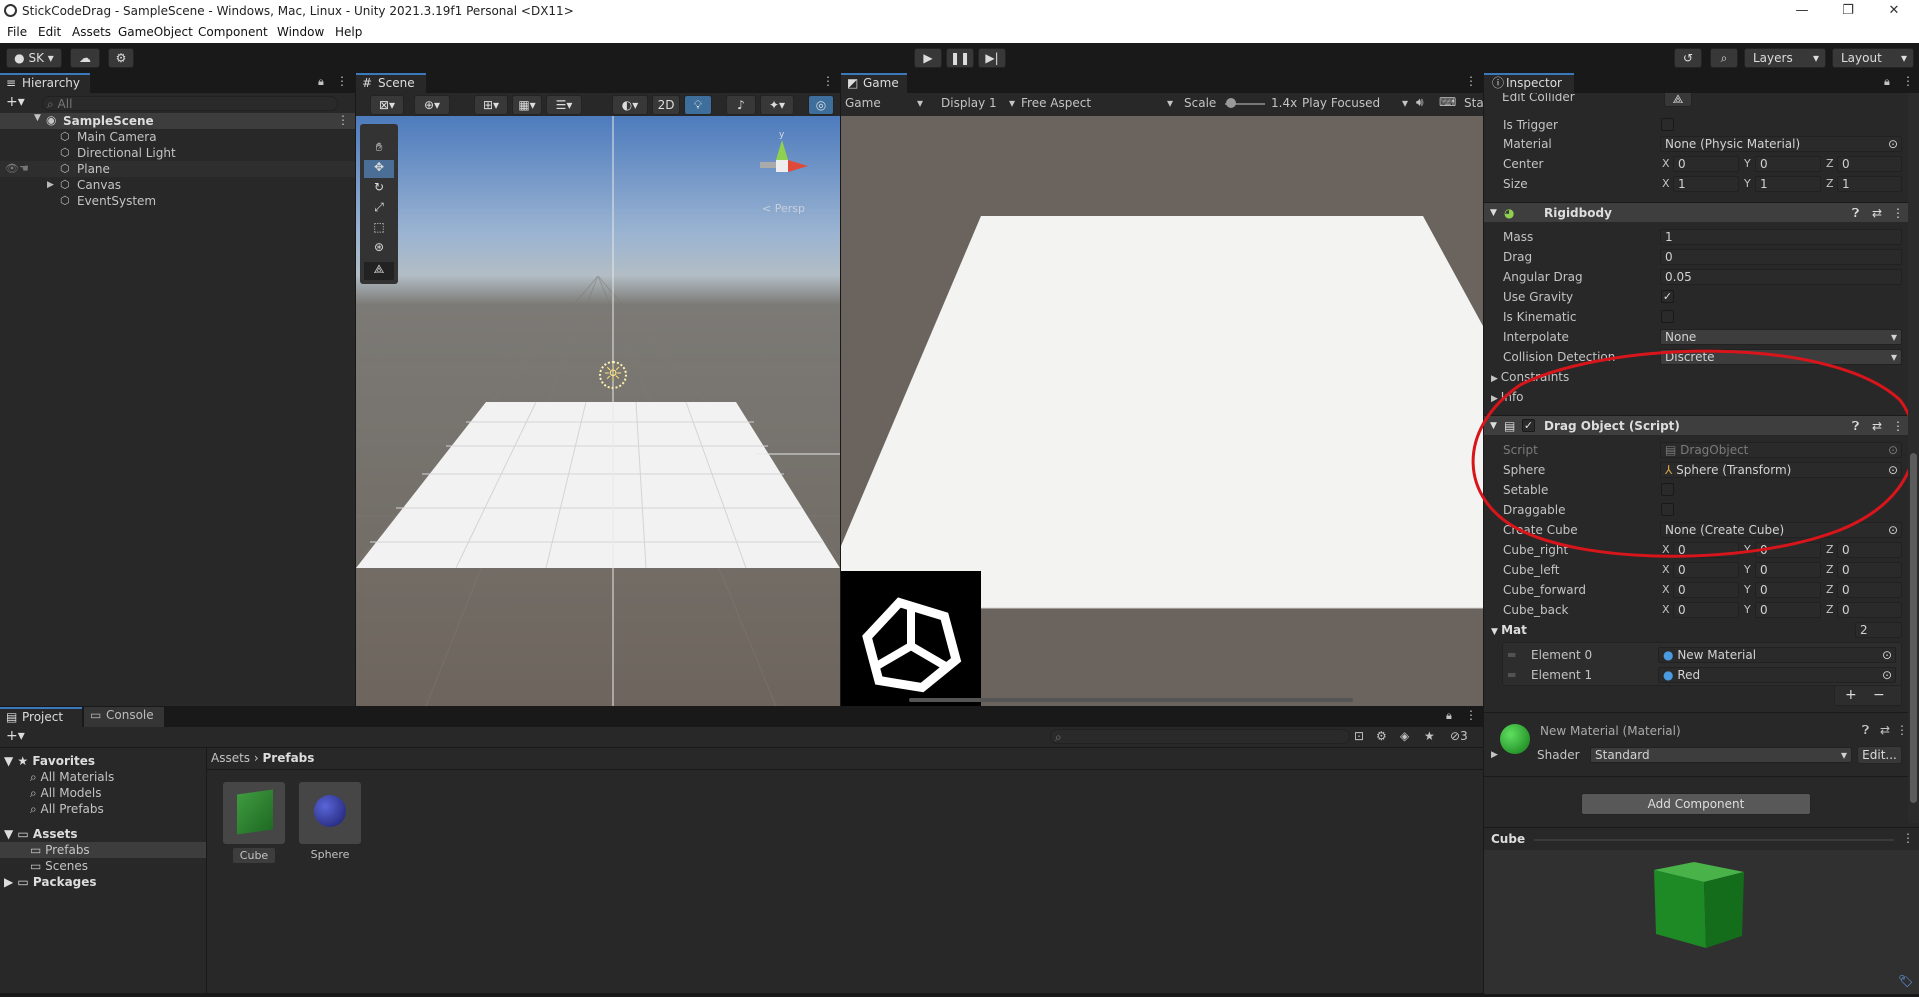  I want to click on center-y-field: 0, so click(1788, 164).